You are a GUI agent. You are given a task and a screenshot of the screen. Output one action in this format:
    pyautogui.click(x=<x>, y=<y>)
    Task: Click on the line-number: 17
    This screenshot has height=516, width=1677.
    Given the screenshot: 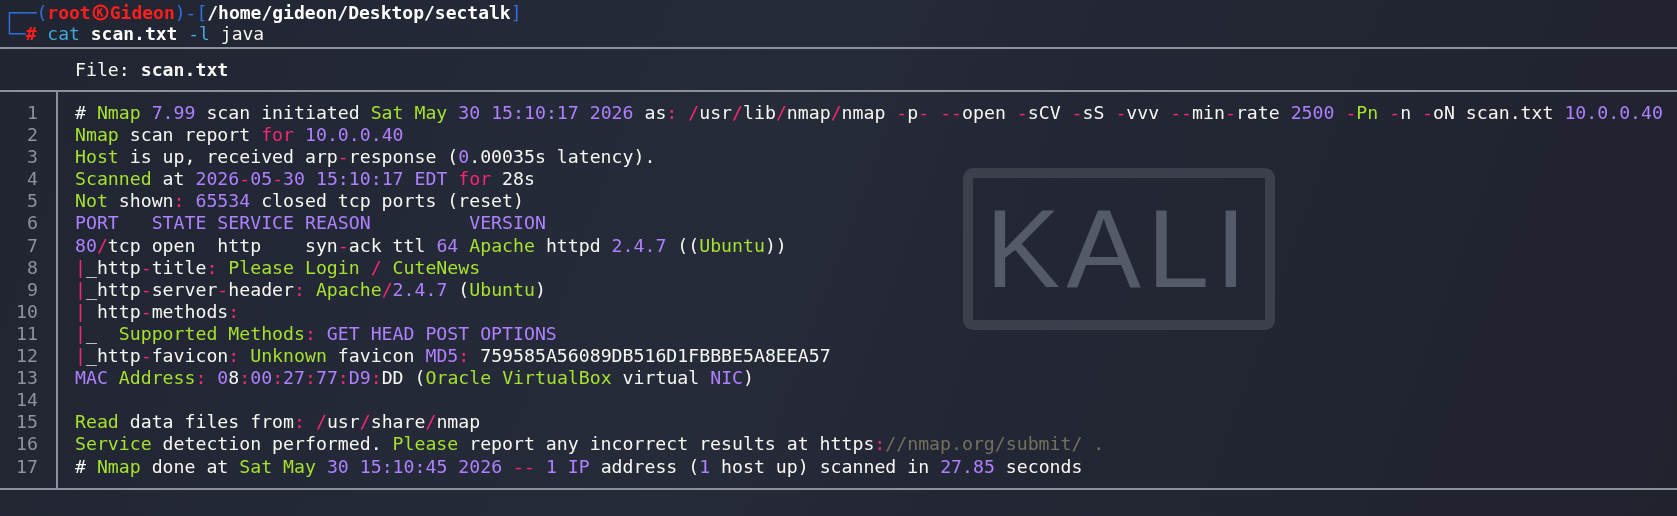 What is the action you would take?
    pyautogui.click(x=27, y=466)
    